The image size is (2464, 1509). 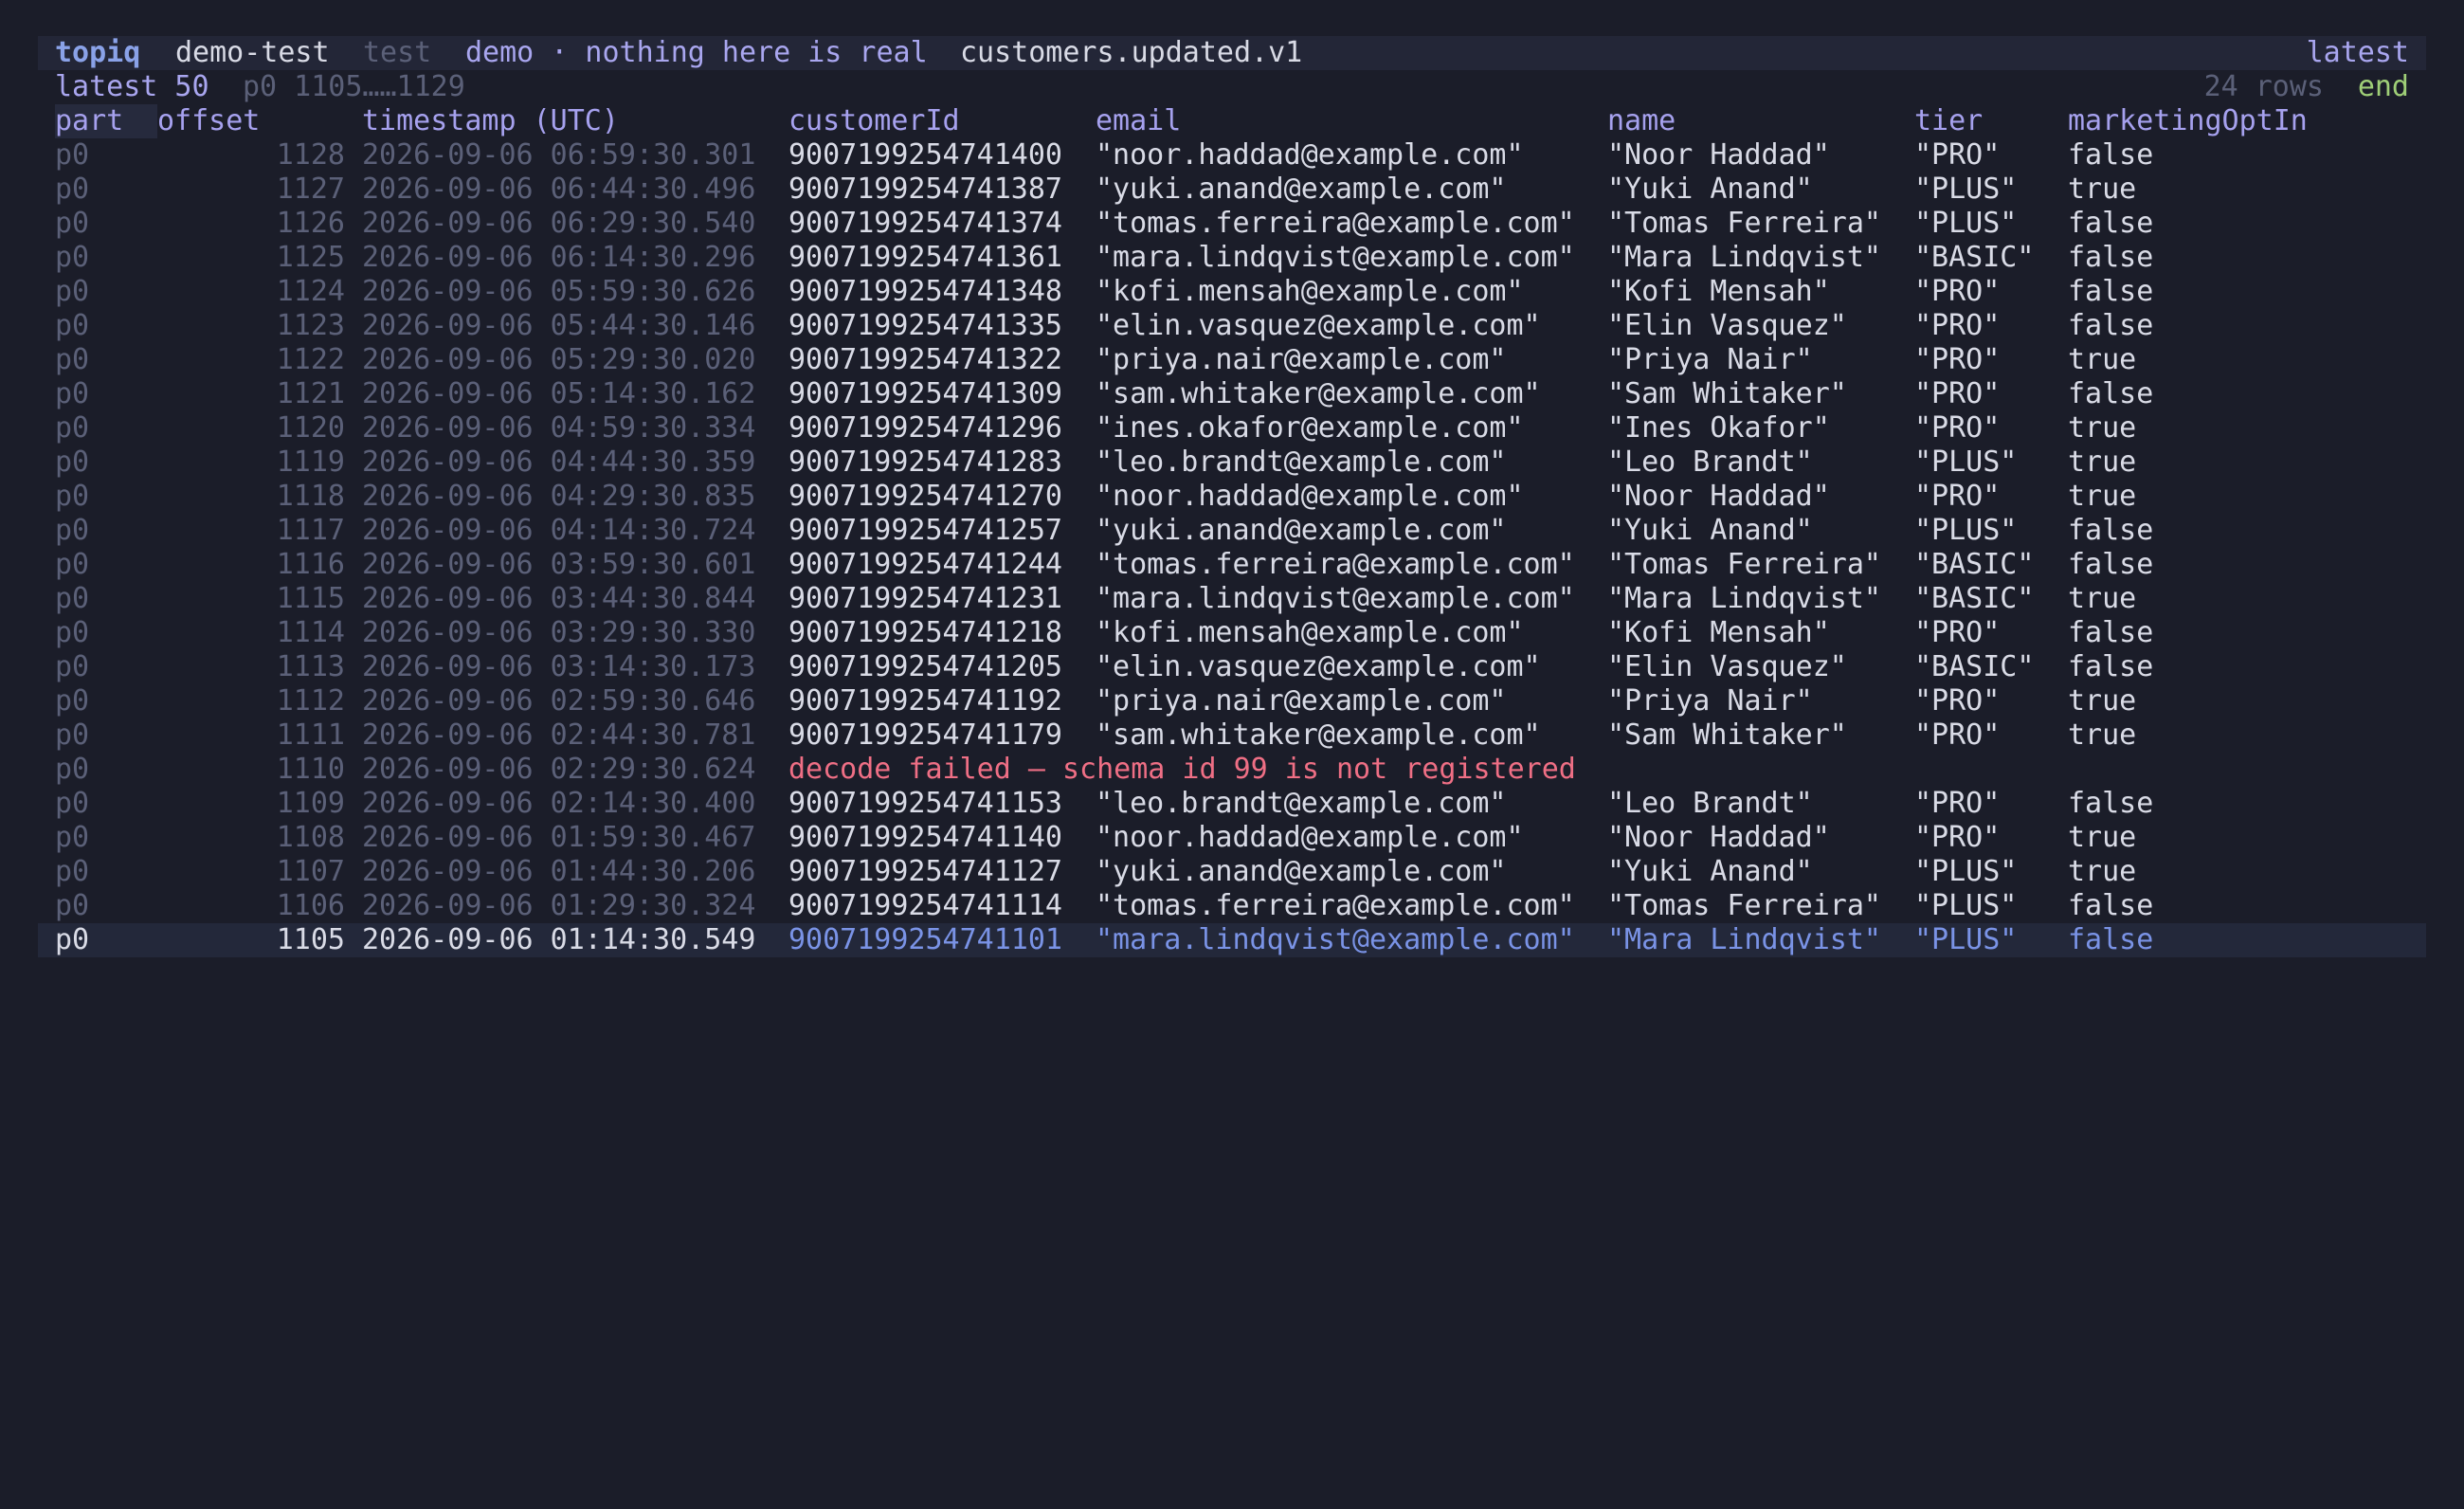 What do you see at coordinates (132, 87) in the screenshot?
I see `window-size-label: latest 50` at bounding box center [132, 87].